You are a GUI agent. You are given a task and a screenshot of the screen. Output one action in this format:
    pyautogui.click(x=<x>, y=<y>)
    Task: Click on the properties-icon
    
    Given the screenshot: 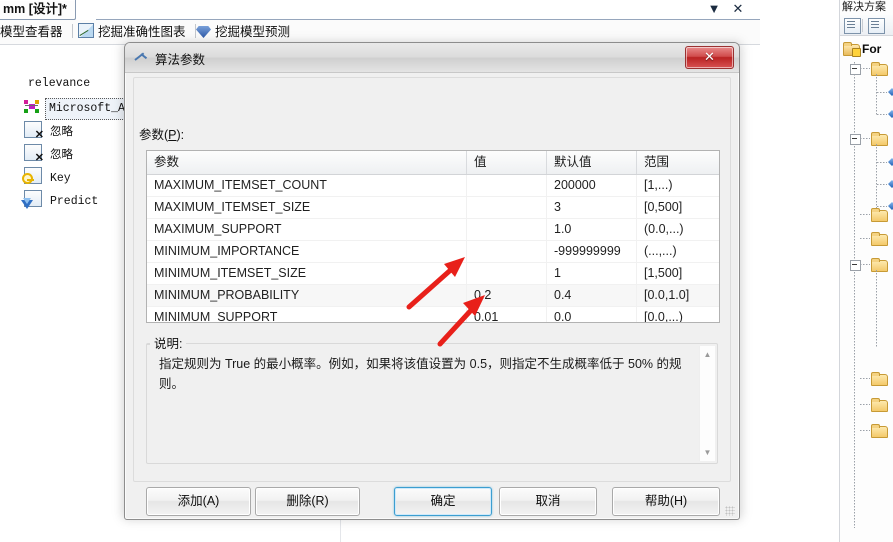 What is the action you would take?
    pyautogui.click(x=852, y=26)
    